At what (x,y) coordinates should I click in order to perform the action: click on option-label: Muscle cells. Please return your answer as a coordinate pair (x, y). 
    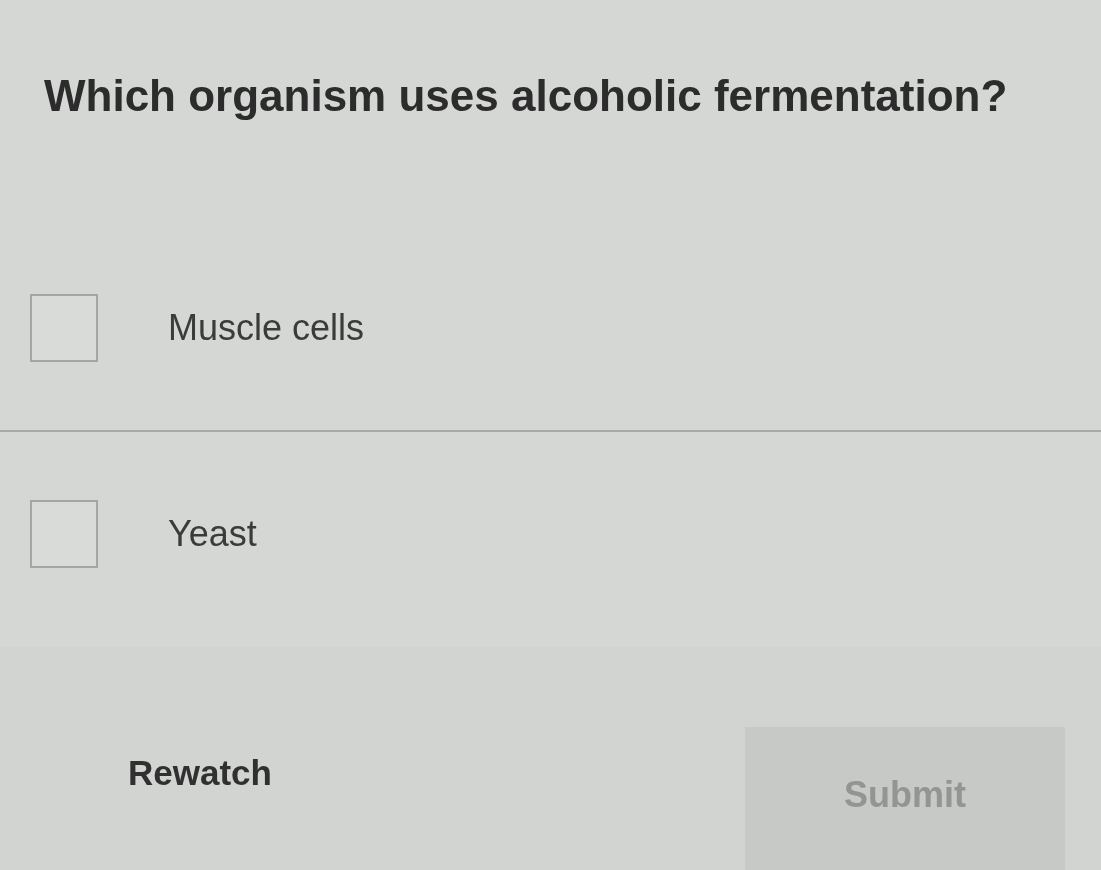
    Looking at the image, I should click on (266, 327).